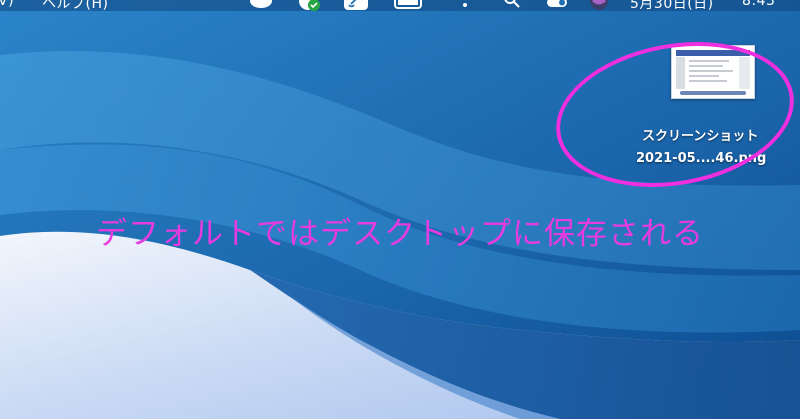 Image resolution: width=800 pixels, height=419 pixels. Describe the element at coordinates (758, 4) in the screenshot. I see `menu-time: 8:43` at that location.